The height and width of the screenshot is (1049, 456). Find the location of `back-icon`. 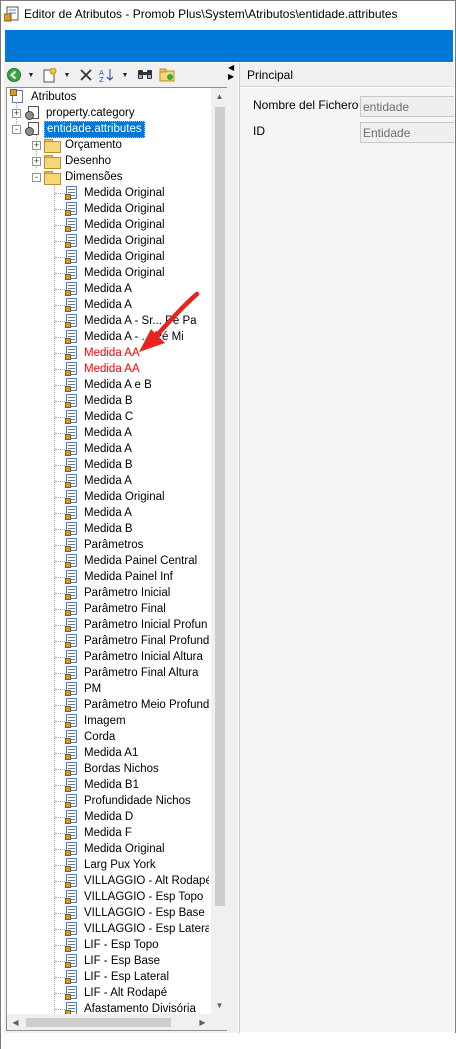

back-icon is located at coordinates (14, 75).